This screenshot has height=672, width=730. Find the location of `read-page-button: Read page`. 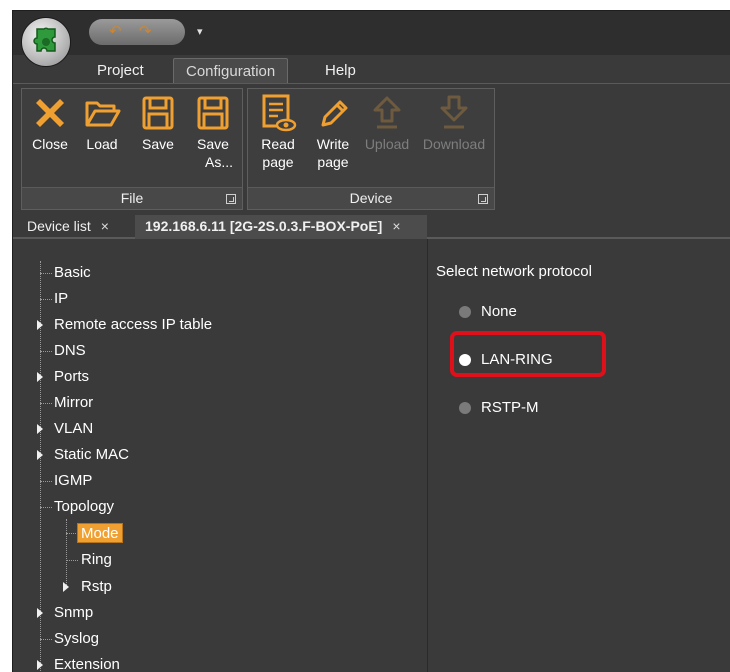

read-page-button: Read page is located at coordinates (278, 138).